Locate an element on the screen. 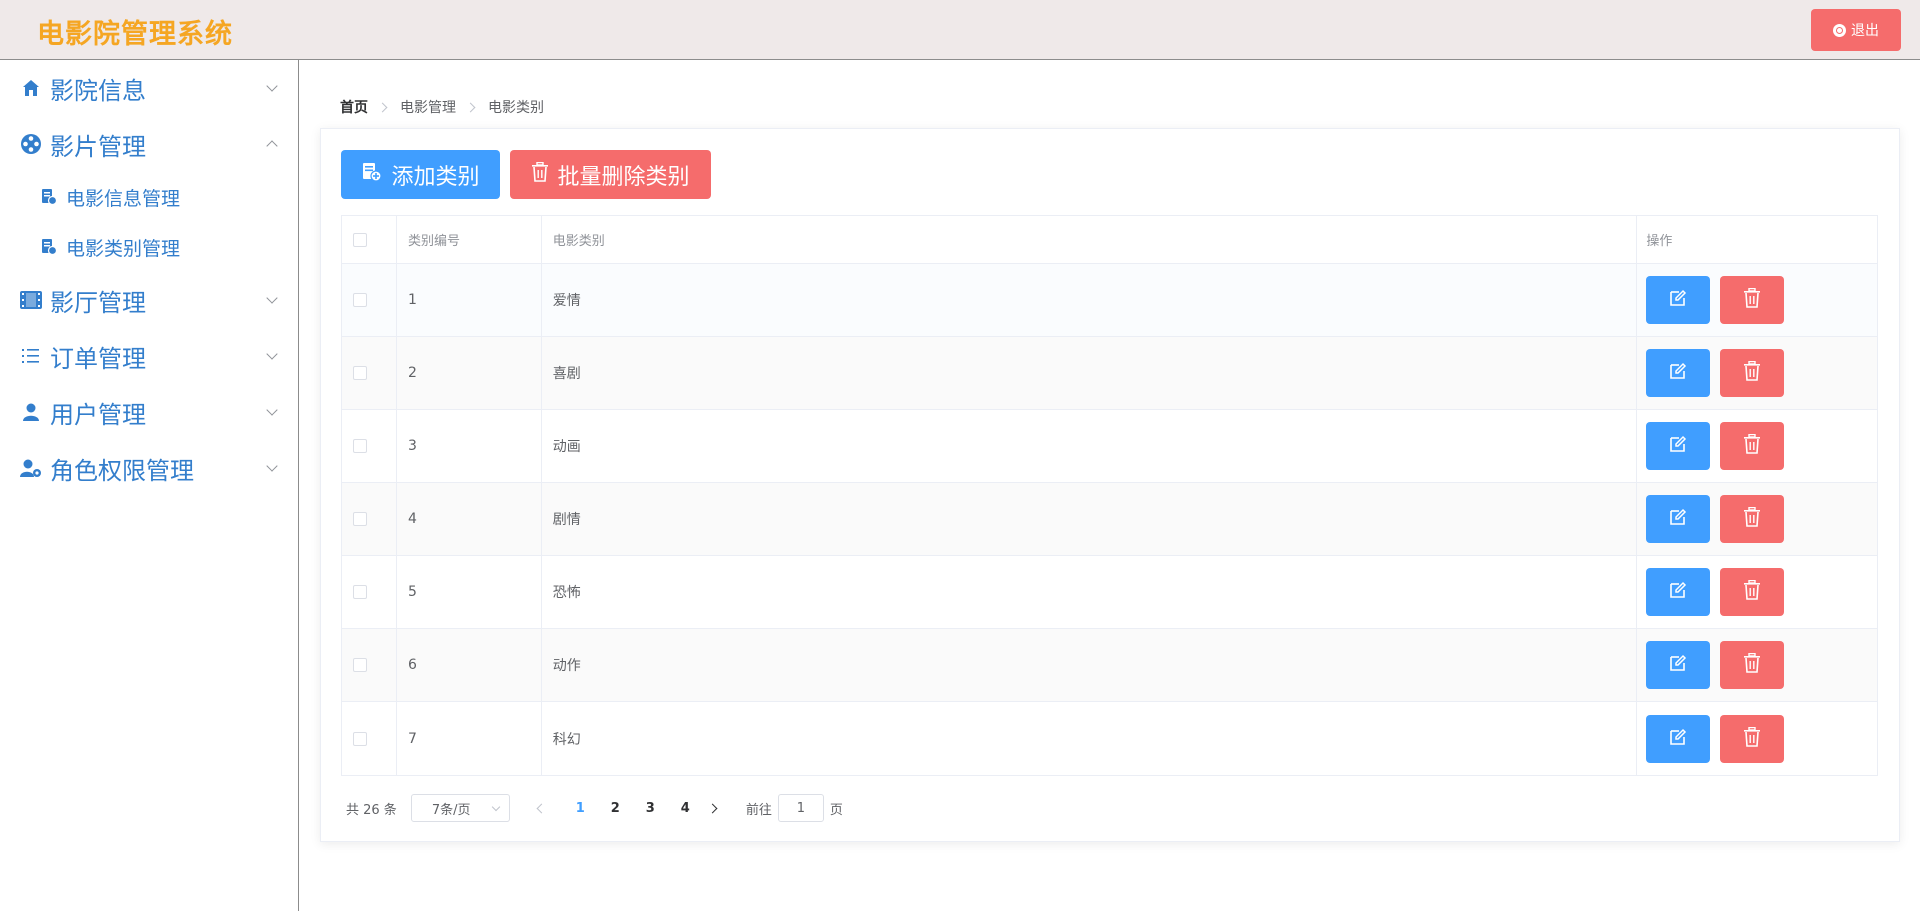 The height and width of the screenshot is (911, 1920). category-id: 3 is located at coordinates (469, 446).